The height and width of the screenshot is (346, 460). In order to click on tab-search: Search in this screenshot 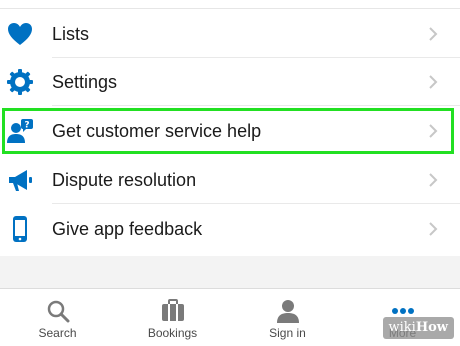, I will do `click(57, 317)`.